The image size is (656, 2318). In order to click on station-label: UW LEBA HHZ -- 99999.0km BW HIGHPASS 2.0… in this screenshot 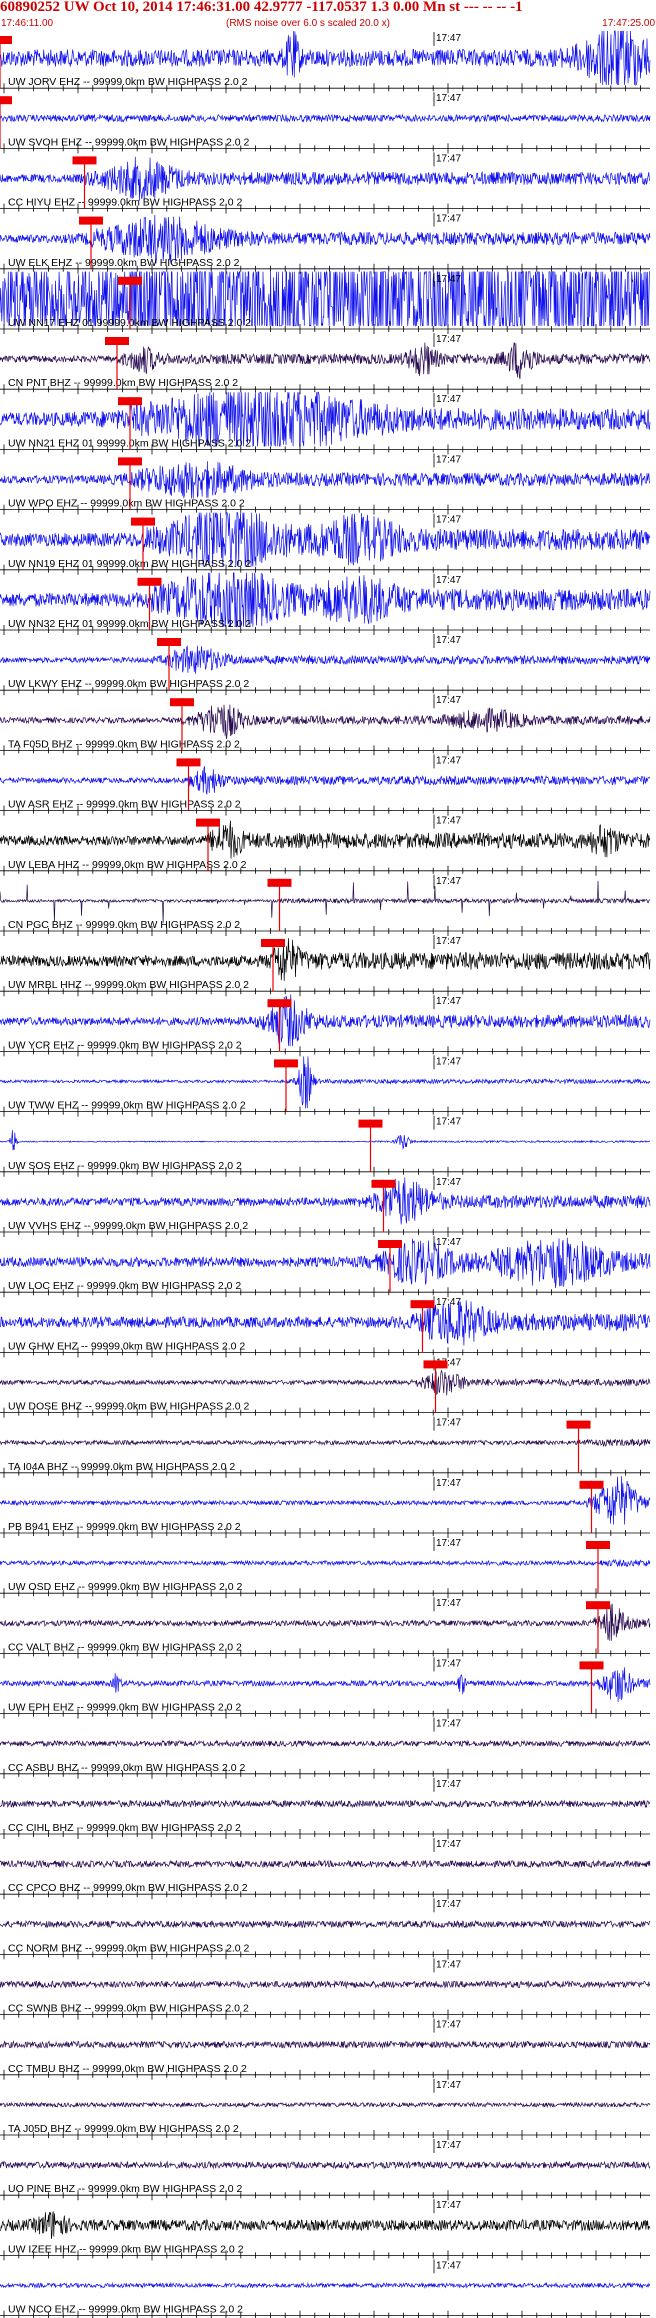, I will do `click(127, 865)`.